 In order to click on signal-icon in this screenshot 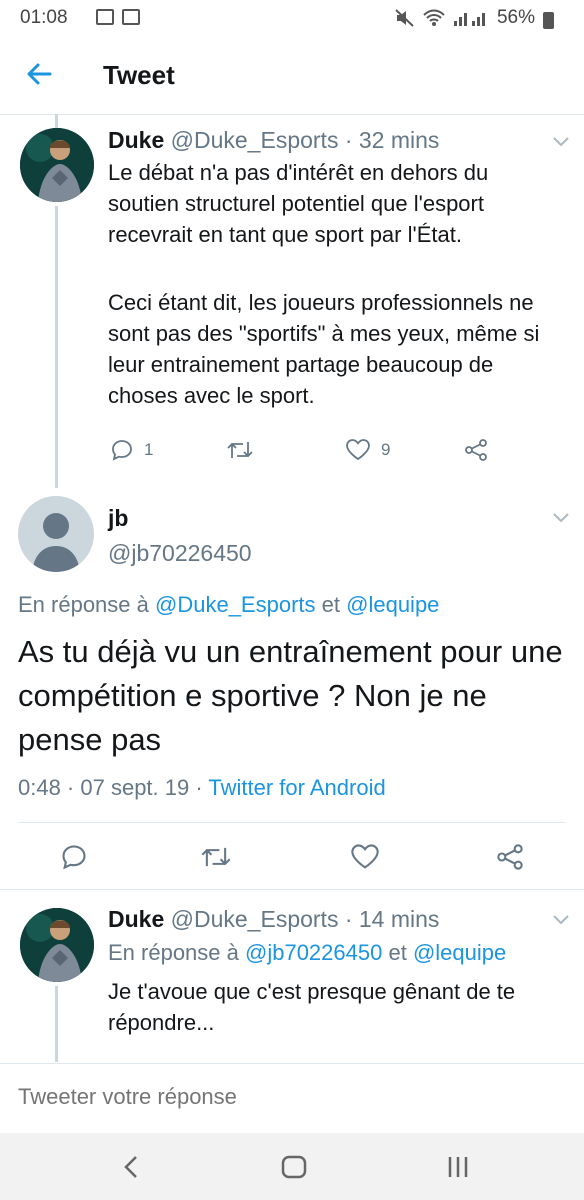, I will do `click(469, 19)`.